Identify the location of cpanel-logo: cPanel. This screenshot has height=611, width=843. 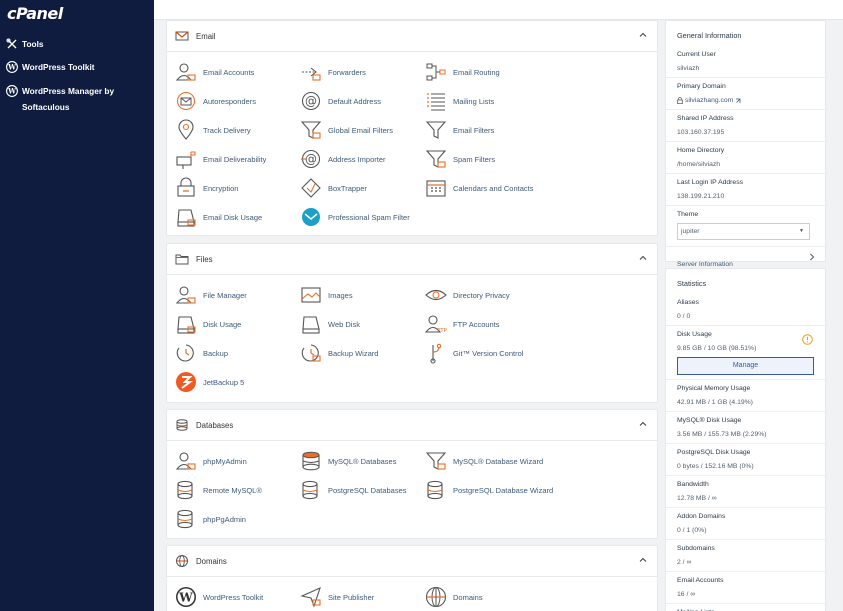
(35, 13).